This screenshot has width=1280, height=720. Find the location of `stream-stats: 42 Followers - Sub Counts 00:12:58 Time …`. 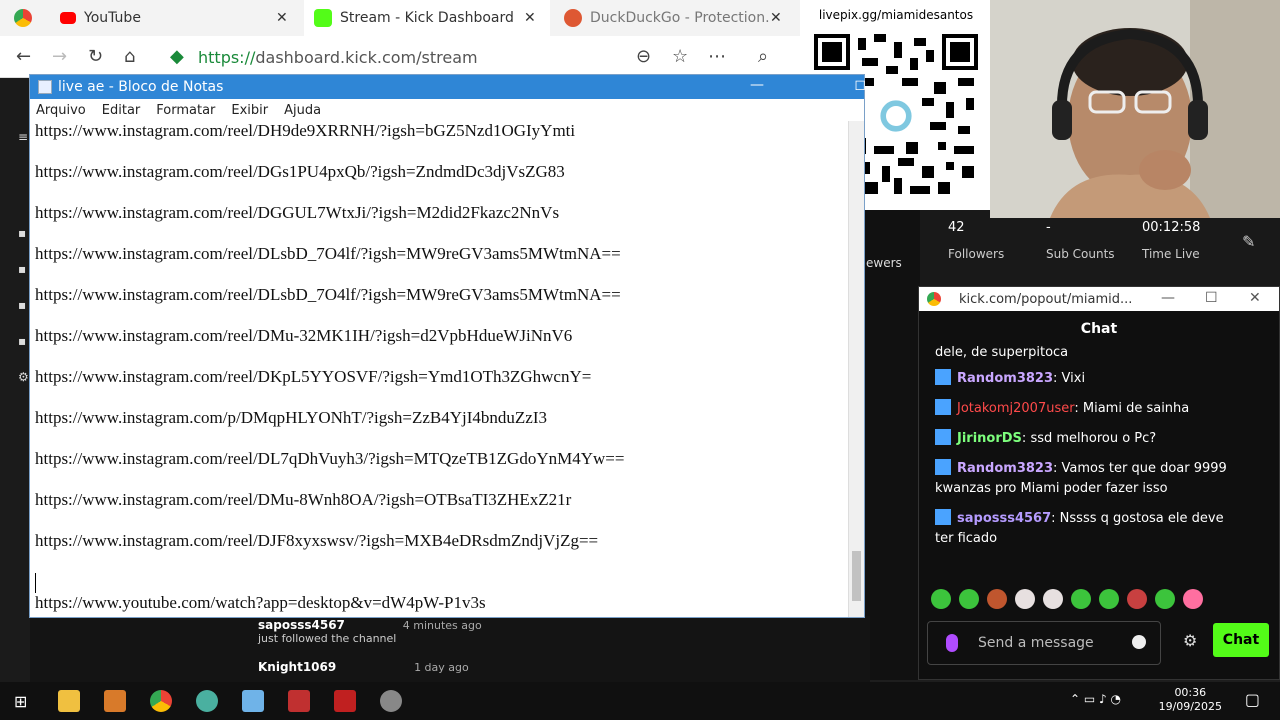

stream-stats: 42 Followers - Sub Counts 00:12:58 Time … is located at coordinates (1100, 249).